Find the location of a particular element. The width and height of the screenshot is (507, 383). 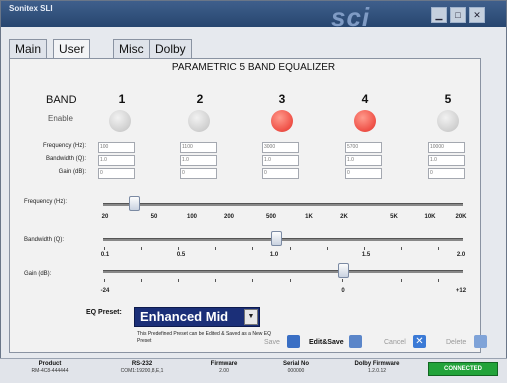

bandwidth-tick-label: 1.0 is located at coordinates (274, 255).